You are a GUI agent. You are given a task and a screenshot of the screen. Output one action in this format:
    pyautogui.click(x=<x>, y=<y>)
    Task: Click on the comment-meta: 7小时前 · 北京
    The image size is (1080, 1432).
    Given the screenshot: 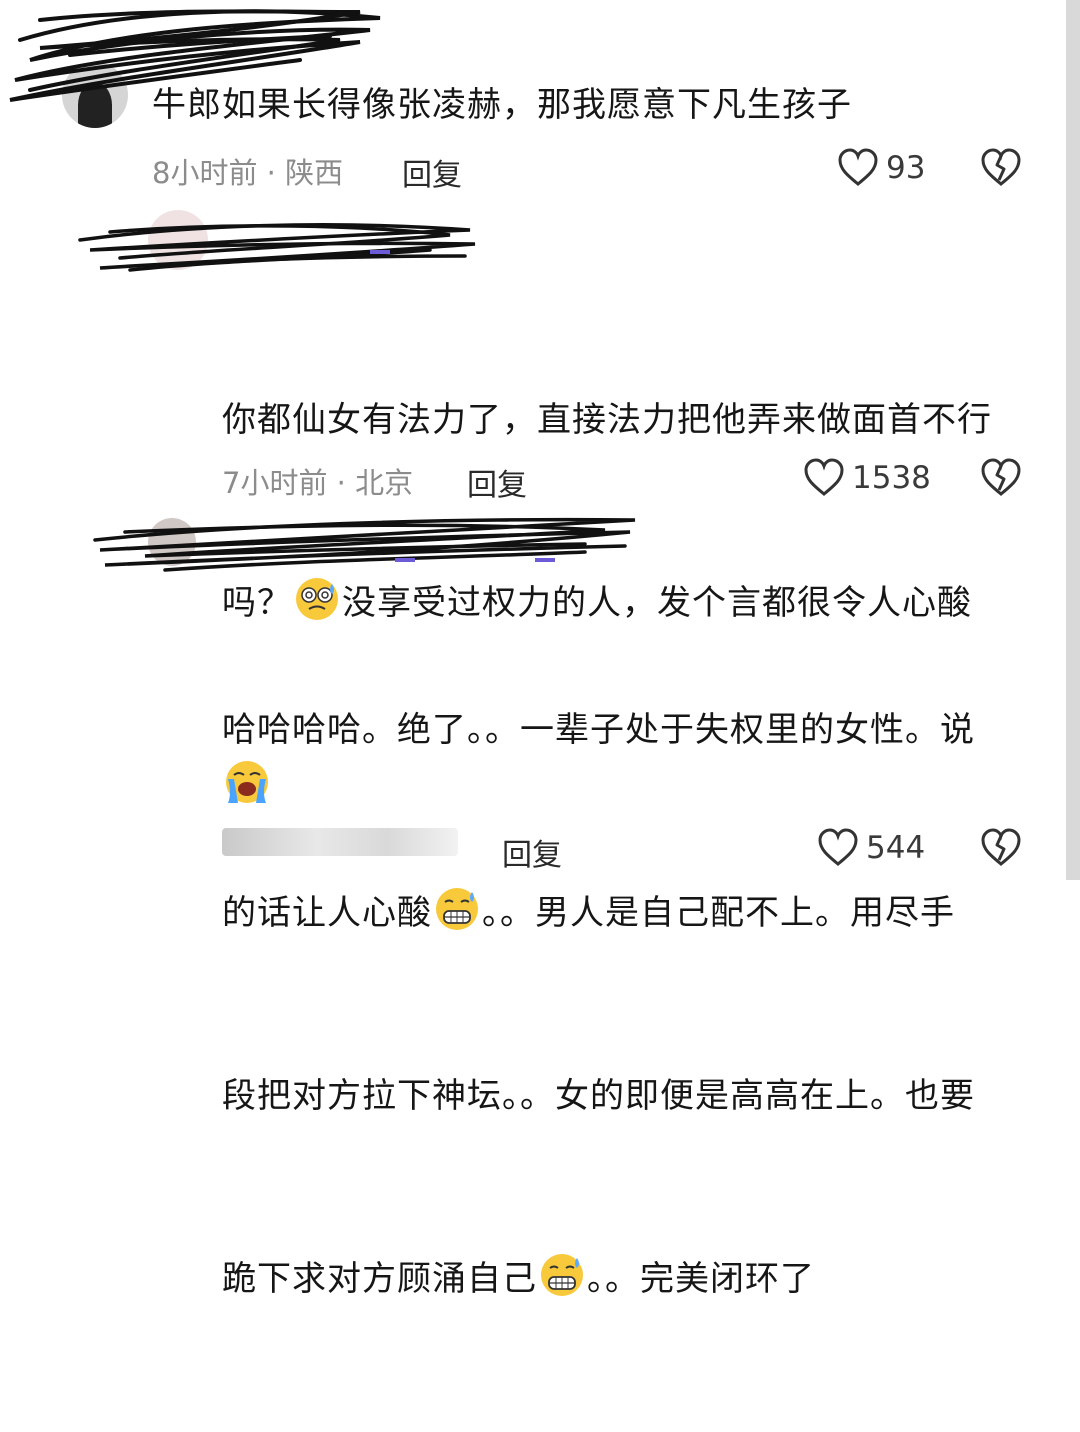 What is the action you would take?
    pyautogui.click(x=318, y=483)
    